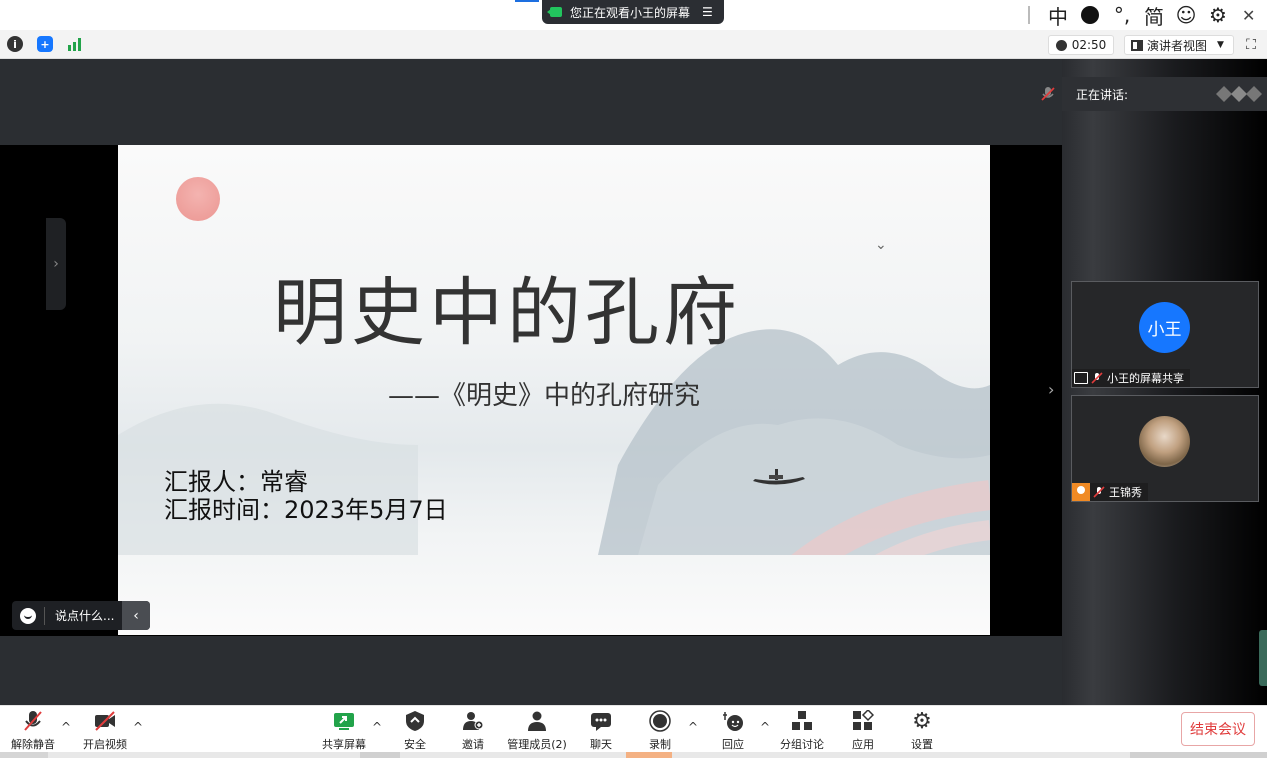 The height and width of the screenshot is (758, 1267). What do you see at coordinates (1089, 45) in the screenshot?
I see `timer-value: 02:50` at bounding box center [1089, 45].